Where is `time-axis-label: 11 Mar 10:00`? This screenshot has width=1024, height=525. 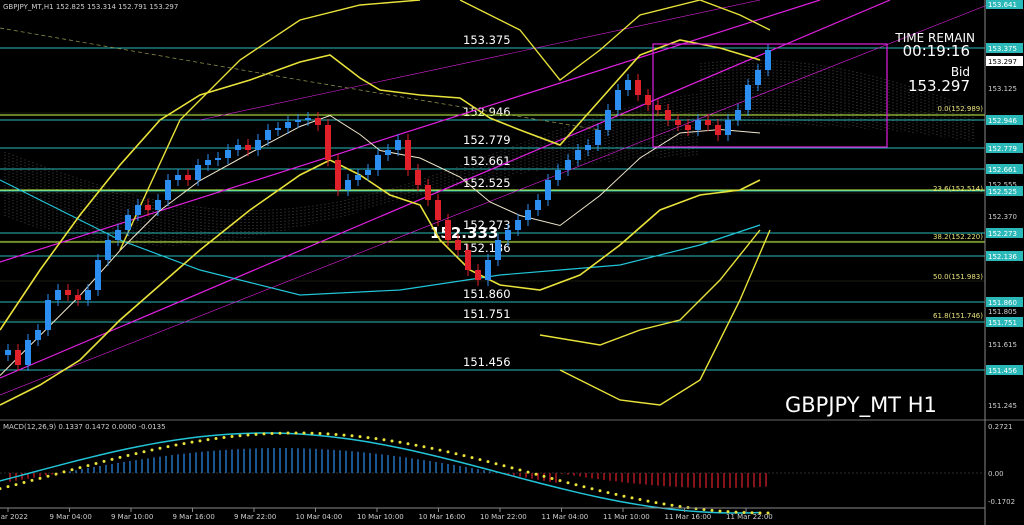 time-axis-label: 11 Mar 10:00 is located at coordinates (626, 517).